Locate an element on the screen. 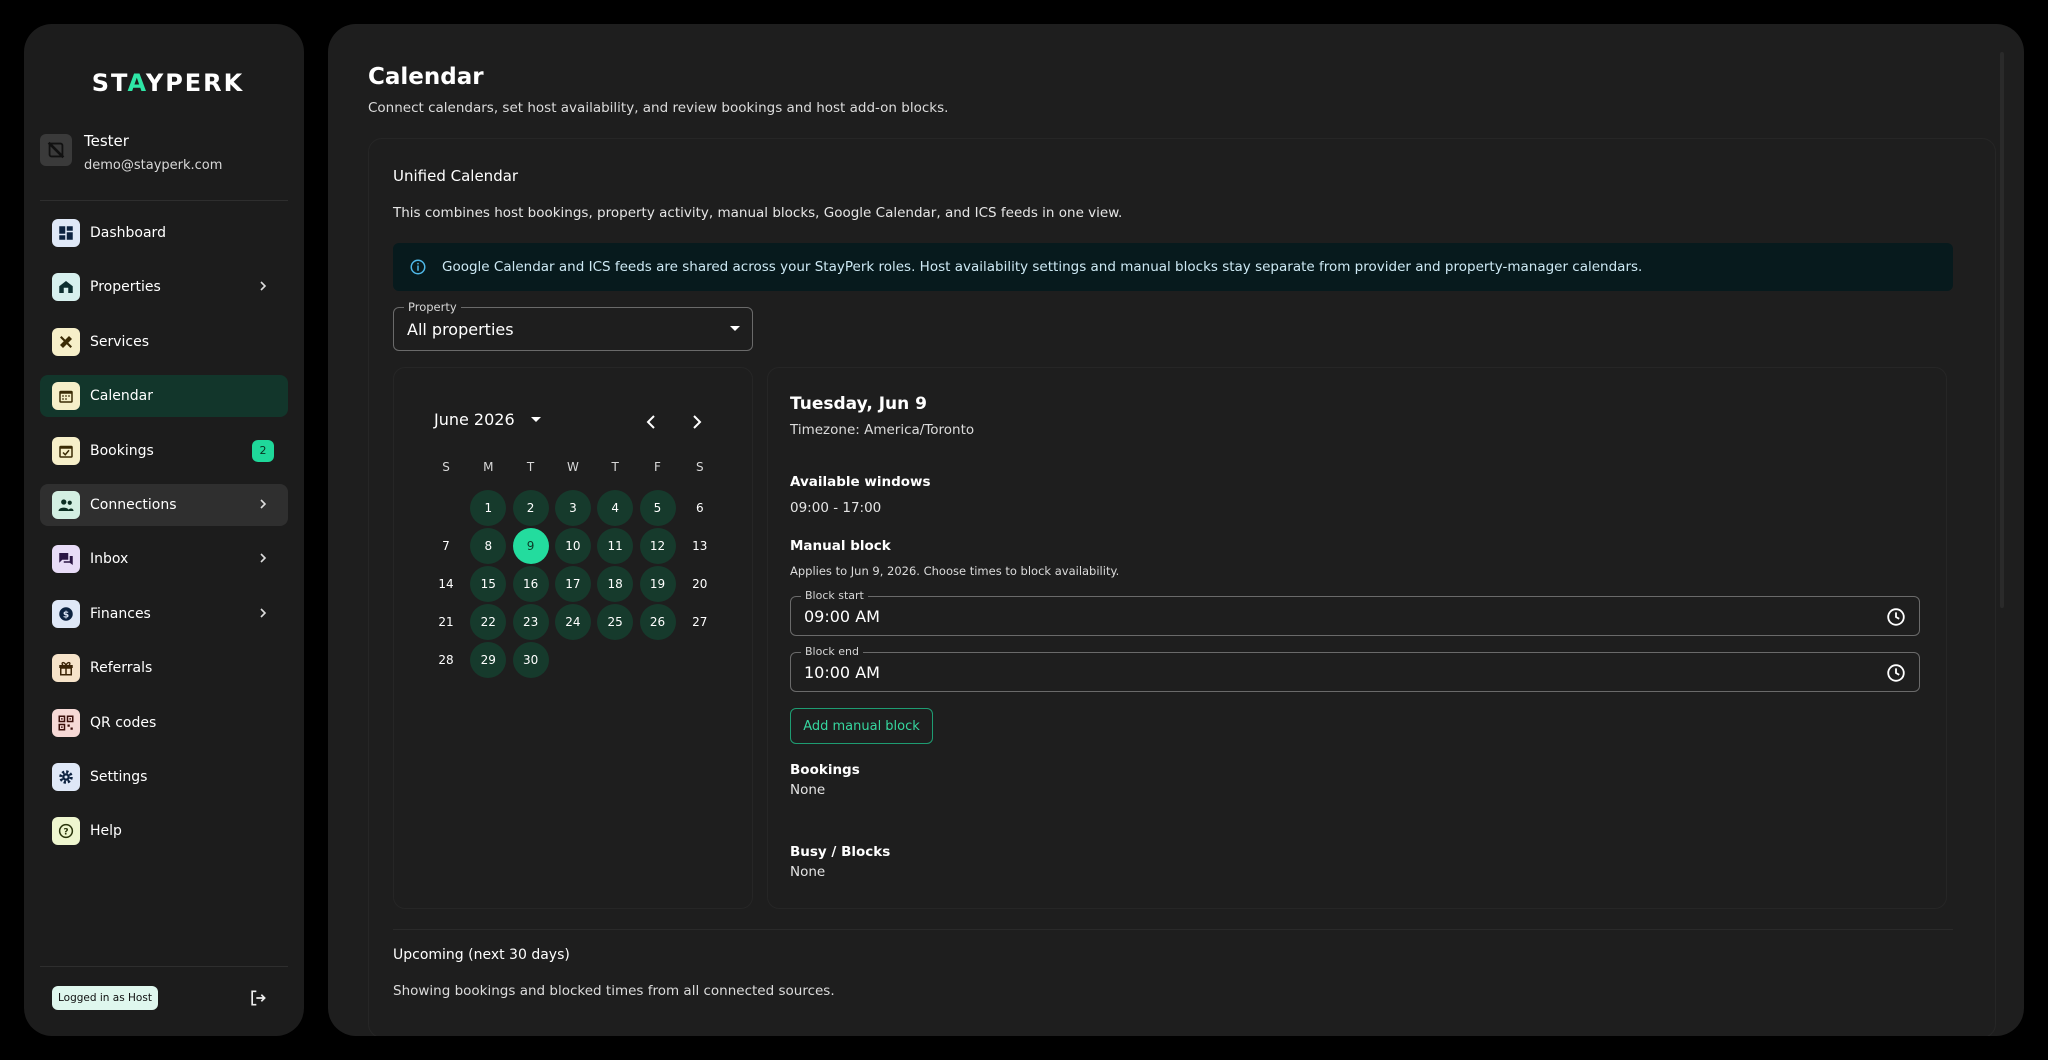  calendar-day: 5 is located at coordinates (657, 508).